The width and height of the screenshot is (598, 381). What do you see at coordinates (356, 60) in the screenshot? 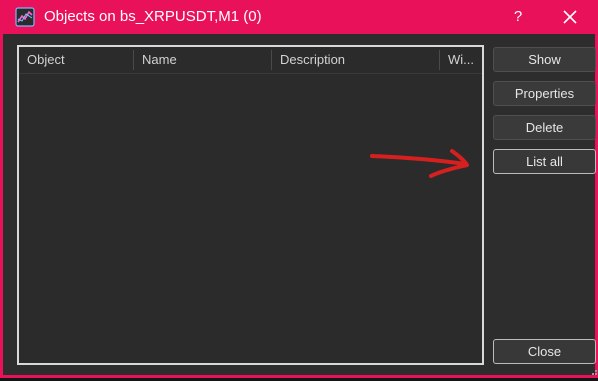
I see `column-header-description: Description` at bounding box center [356, 60].